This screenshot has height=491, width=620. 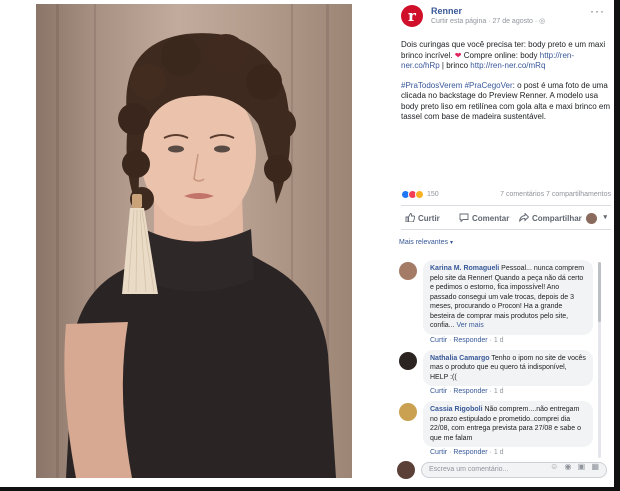 I want to click on like-button: Curtir, so click(x=422, y=218).